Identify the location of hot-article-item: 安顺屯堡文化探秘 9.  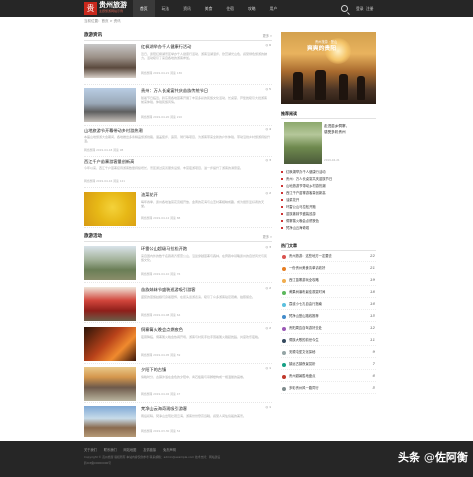
(328, 354).